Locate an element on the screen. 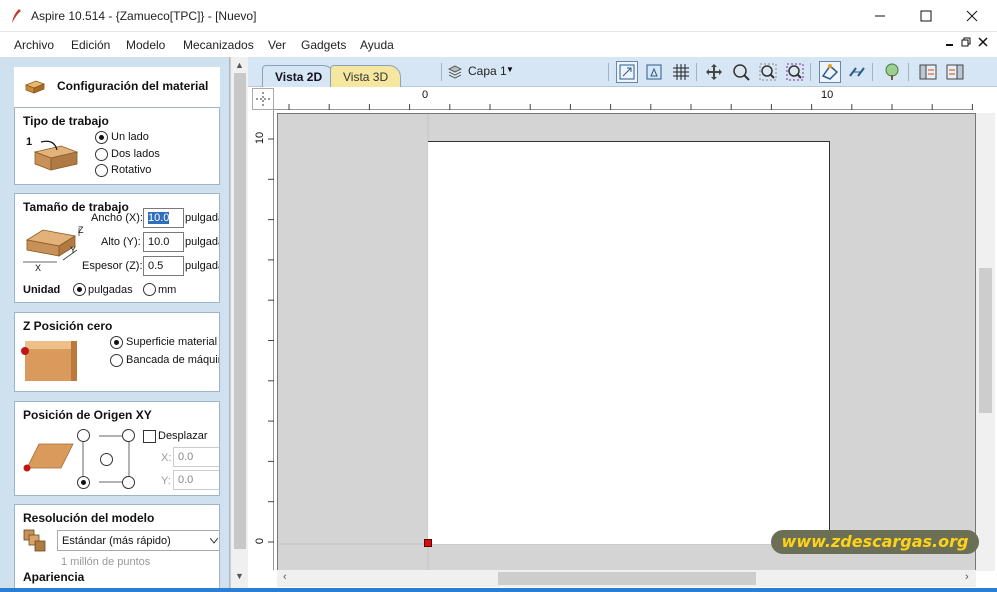  toggle-links-button is located at coordinates (857, 72).